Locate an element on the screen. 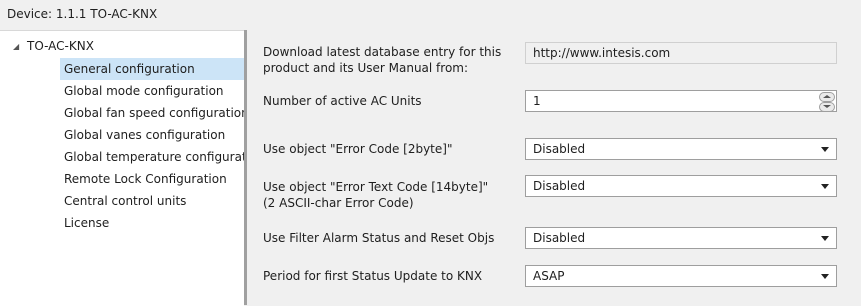 The image size is (861, 306). param-label-active-units: Number of active AC Units is located at coordinates (342, 101).